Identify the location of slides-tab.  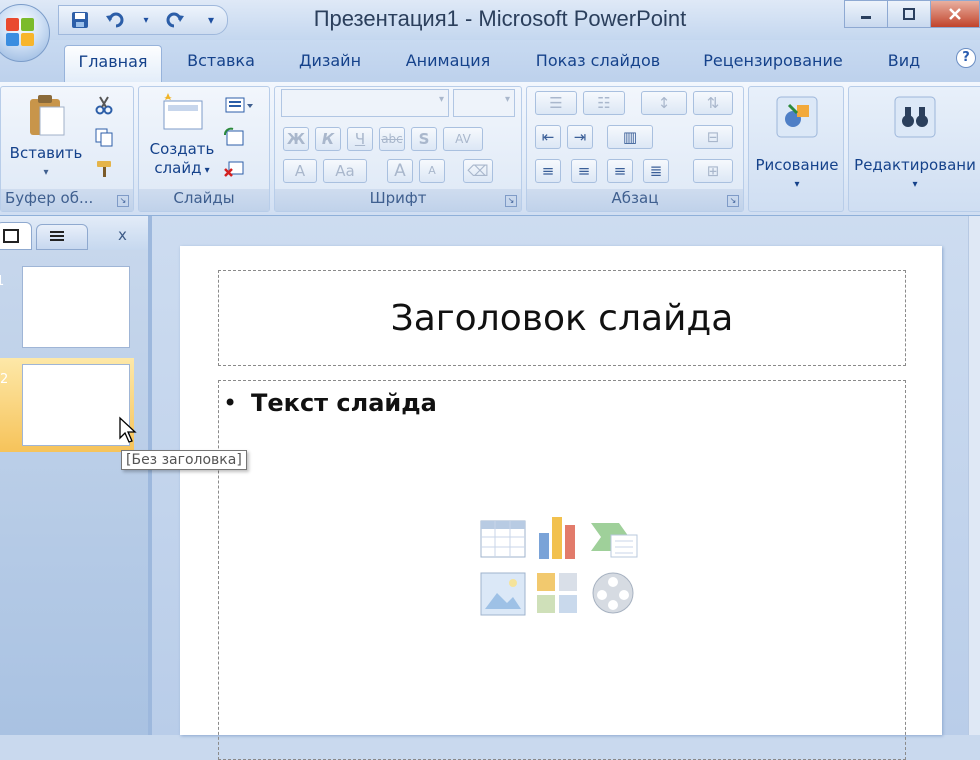
(16, 236).